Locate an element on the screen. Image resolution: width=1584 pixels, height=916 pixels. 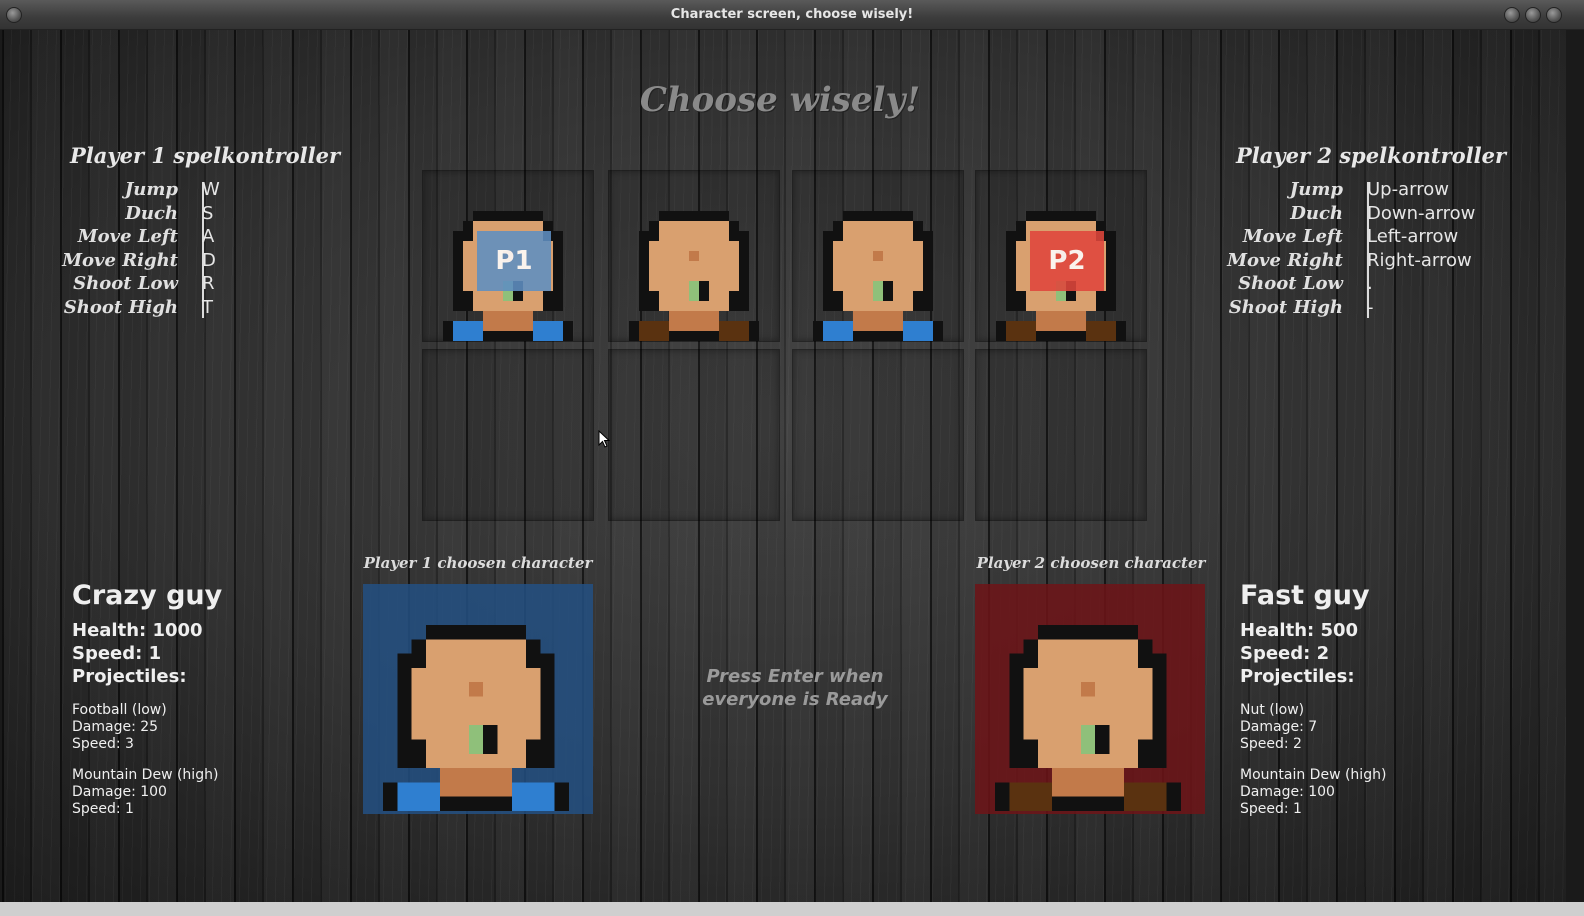
control-row: Move Right D is located at coordinates (140, 261).